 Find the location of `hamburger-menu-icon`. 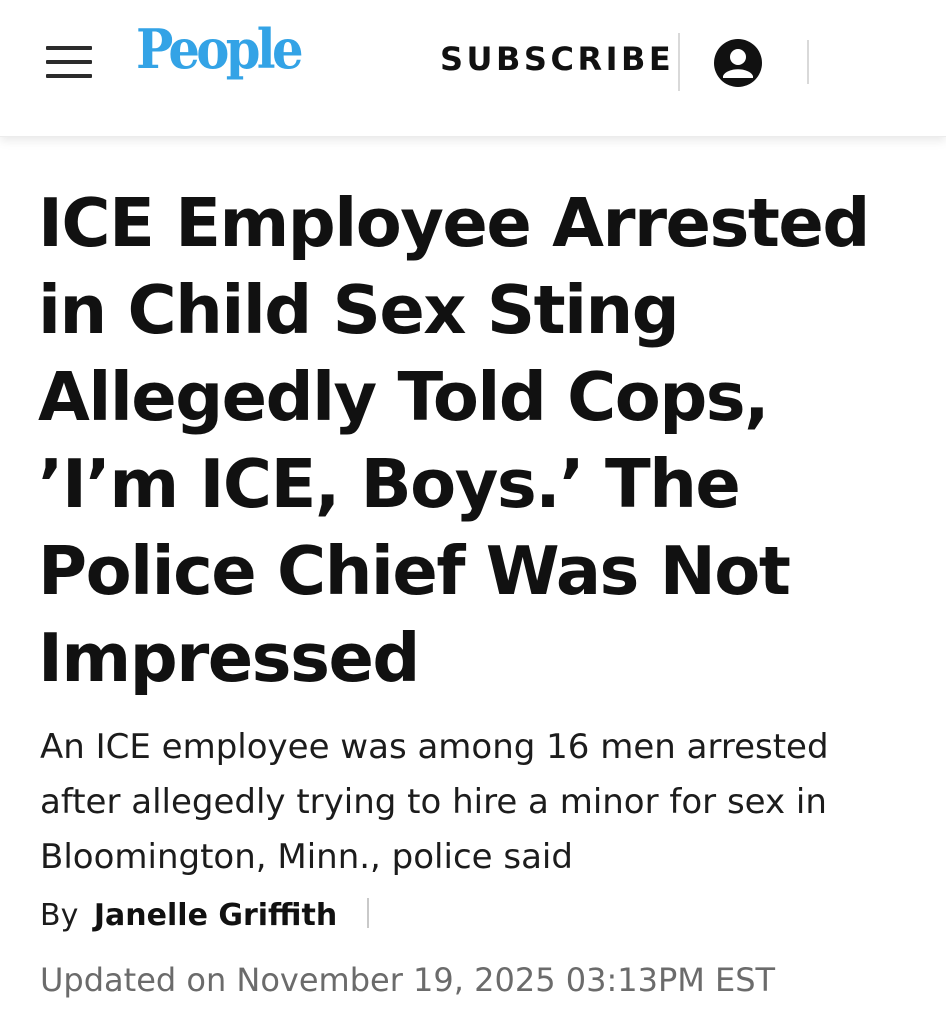

hamburger-menu-icon is located at coordinates (69, 62).